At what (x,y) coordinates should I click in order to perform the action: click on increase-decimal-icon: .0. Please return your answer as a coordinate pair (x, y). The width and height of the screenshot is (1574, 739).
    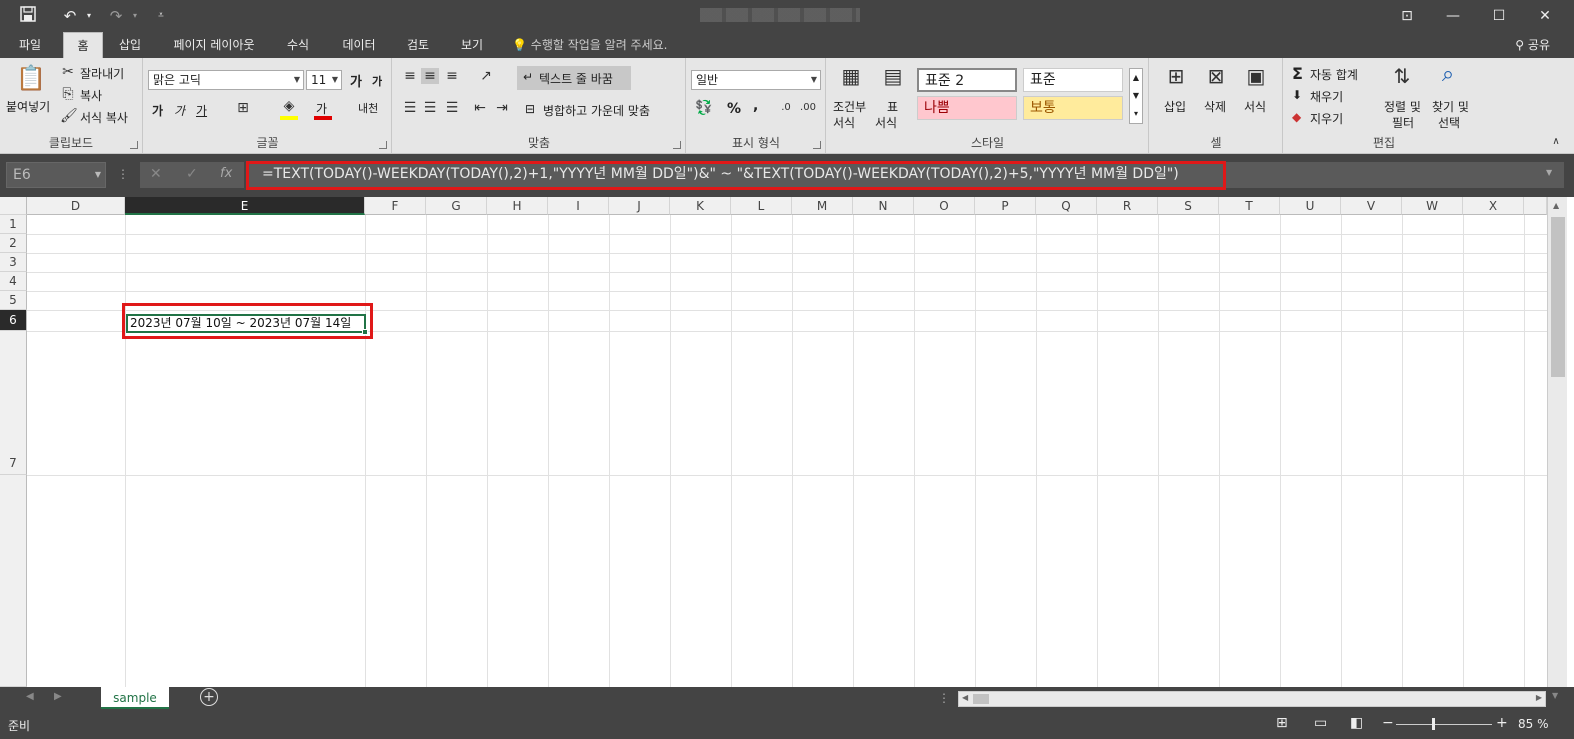
    Looking at the image, I should click on (786, 107).